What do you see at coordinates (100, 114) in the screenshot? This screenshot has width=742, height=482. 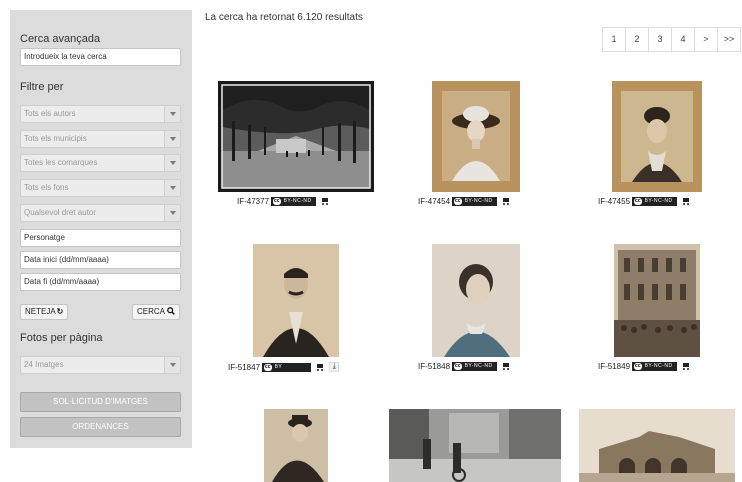 I see `author-select: Tots els autors` at bounding box center [100, 114].